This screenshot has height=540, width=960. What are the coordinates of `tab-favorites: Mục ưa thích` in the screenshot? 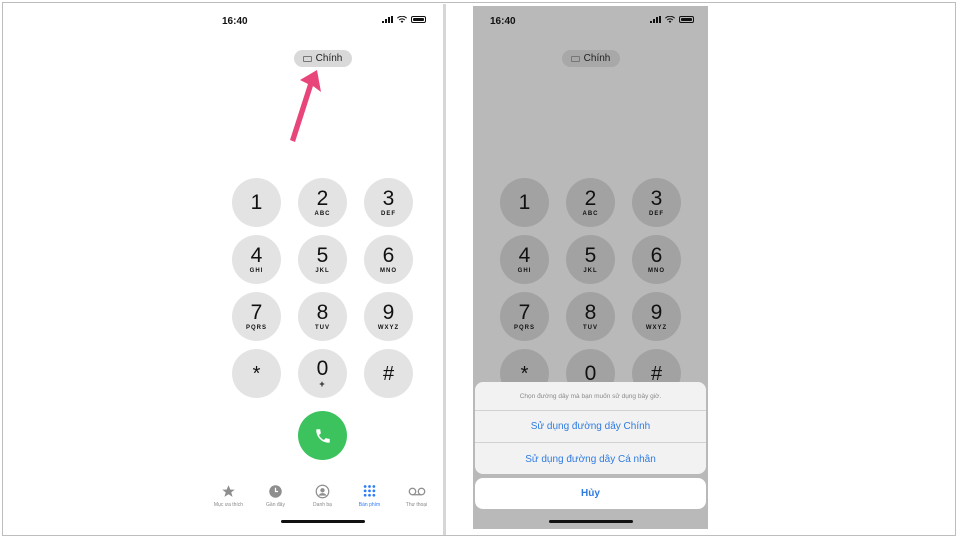 It's located at (229, 499).